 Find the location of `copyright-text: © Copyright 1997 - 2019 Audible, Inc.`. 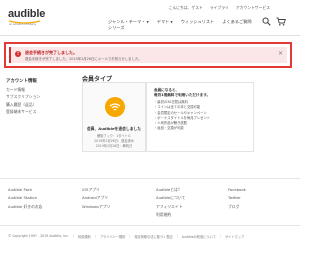

copyright-text: © Copyright 1997 - 2019 Audible, Inc. is located at coordinates (38, 236).